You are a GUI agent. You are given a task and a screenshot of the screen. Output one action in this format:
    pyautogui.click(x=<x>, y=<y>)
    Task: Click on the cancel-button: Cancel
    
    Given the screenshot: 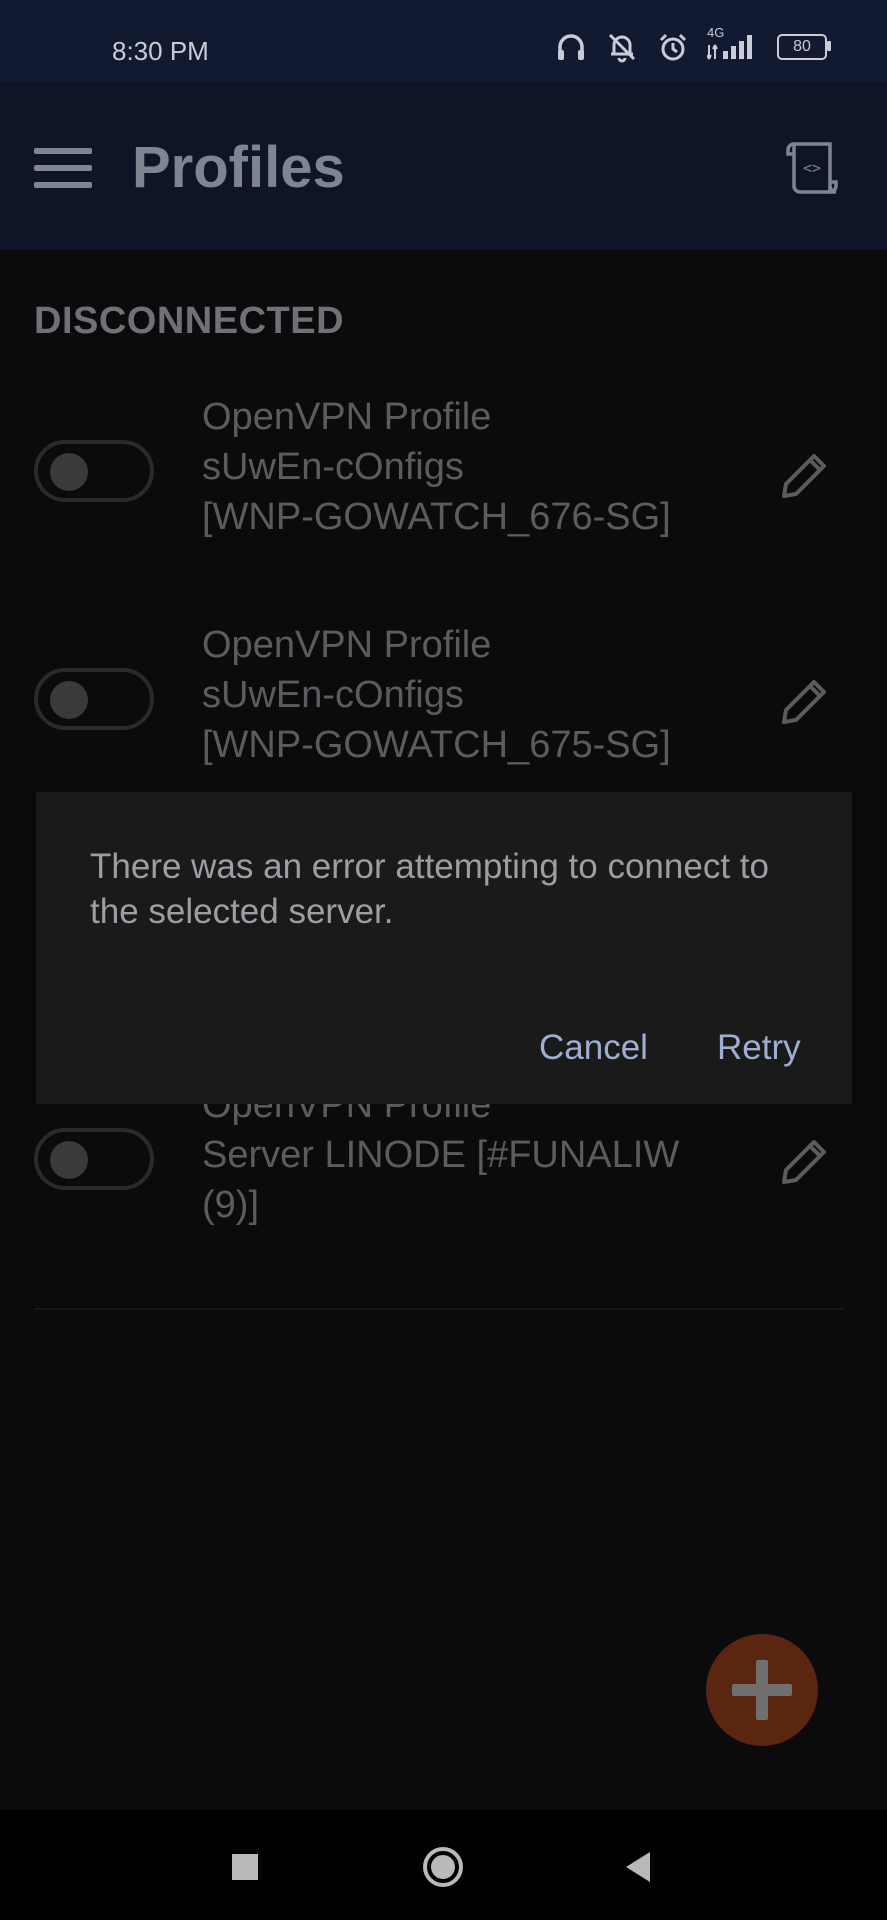 What is the action you would take?
    pyautogui.click(x=593, y=1048)
    